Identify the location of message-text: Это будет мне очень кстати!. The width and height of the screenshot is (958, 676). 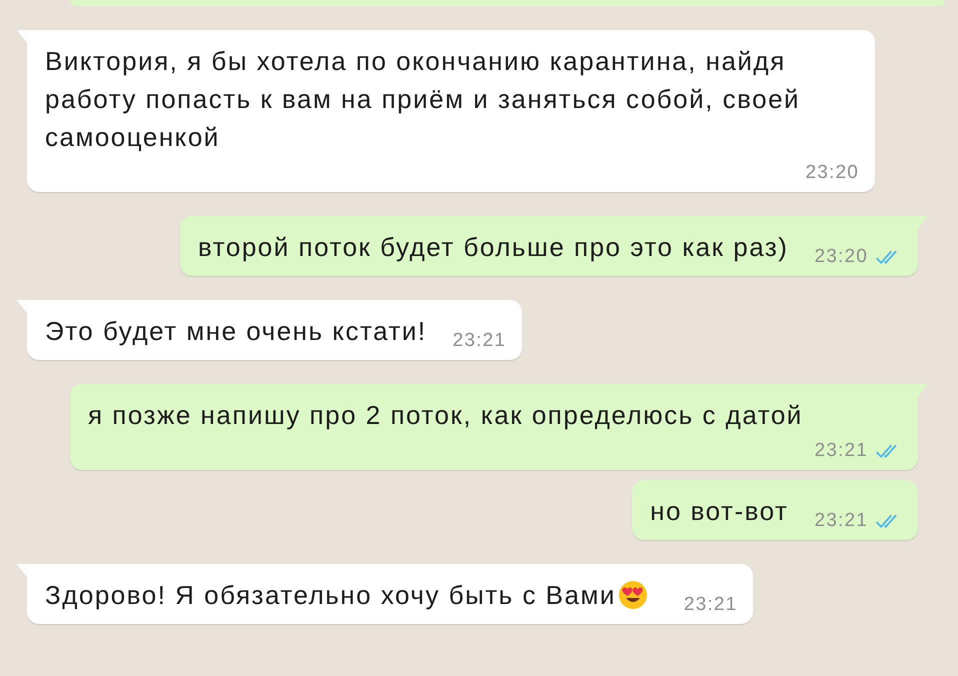
(236, 331).